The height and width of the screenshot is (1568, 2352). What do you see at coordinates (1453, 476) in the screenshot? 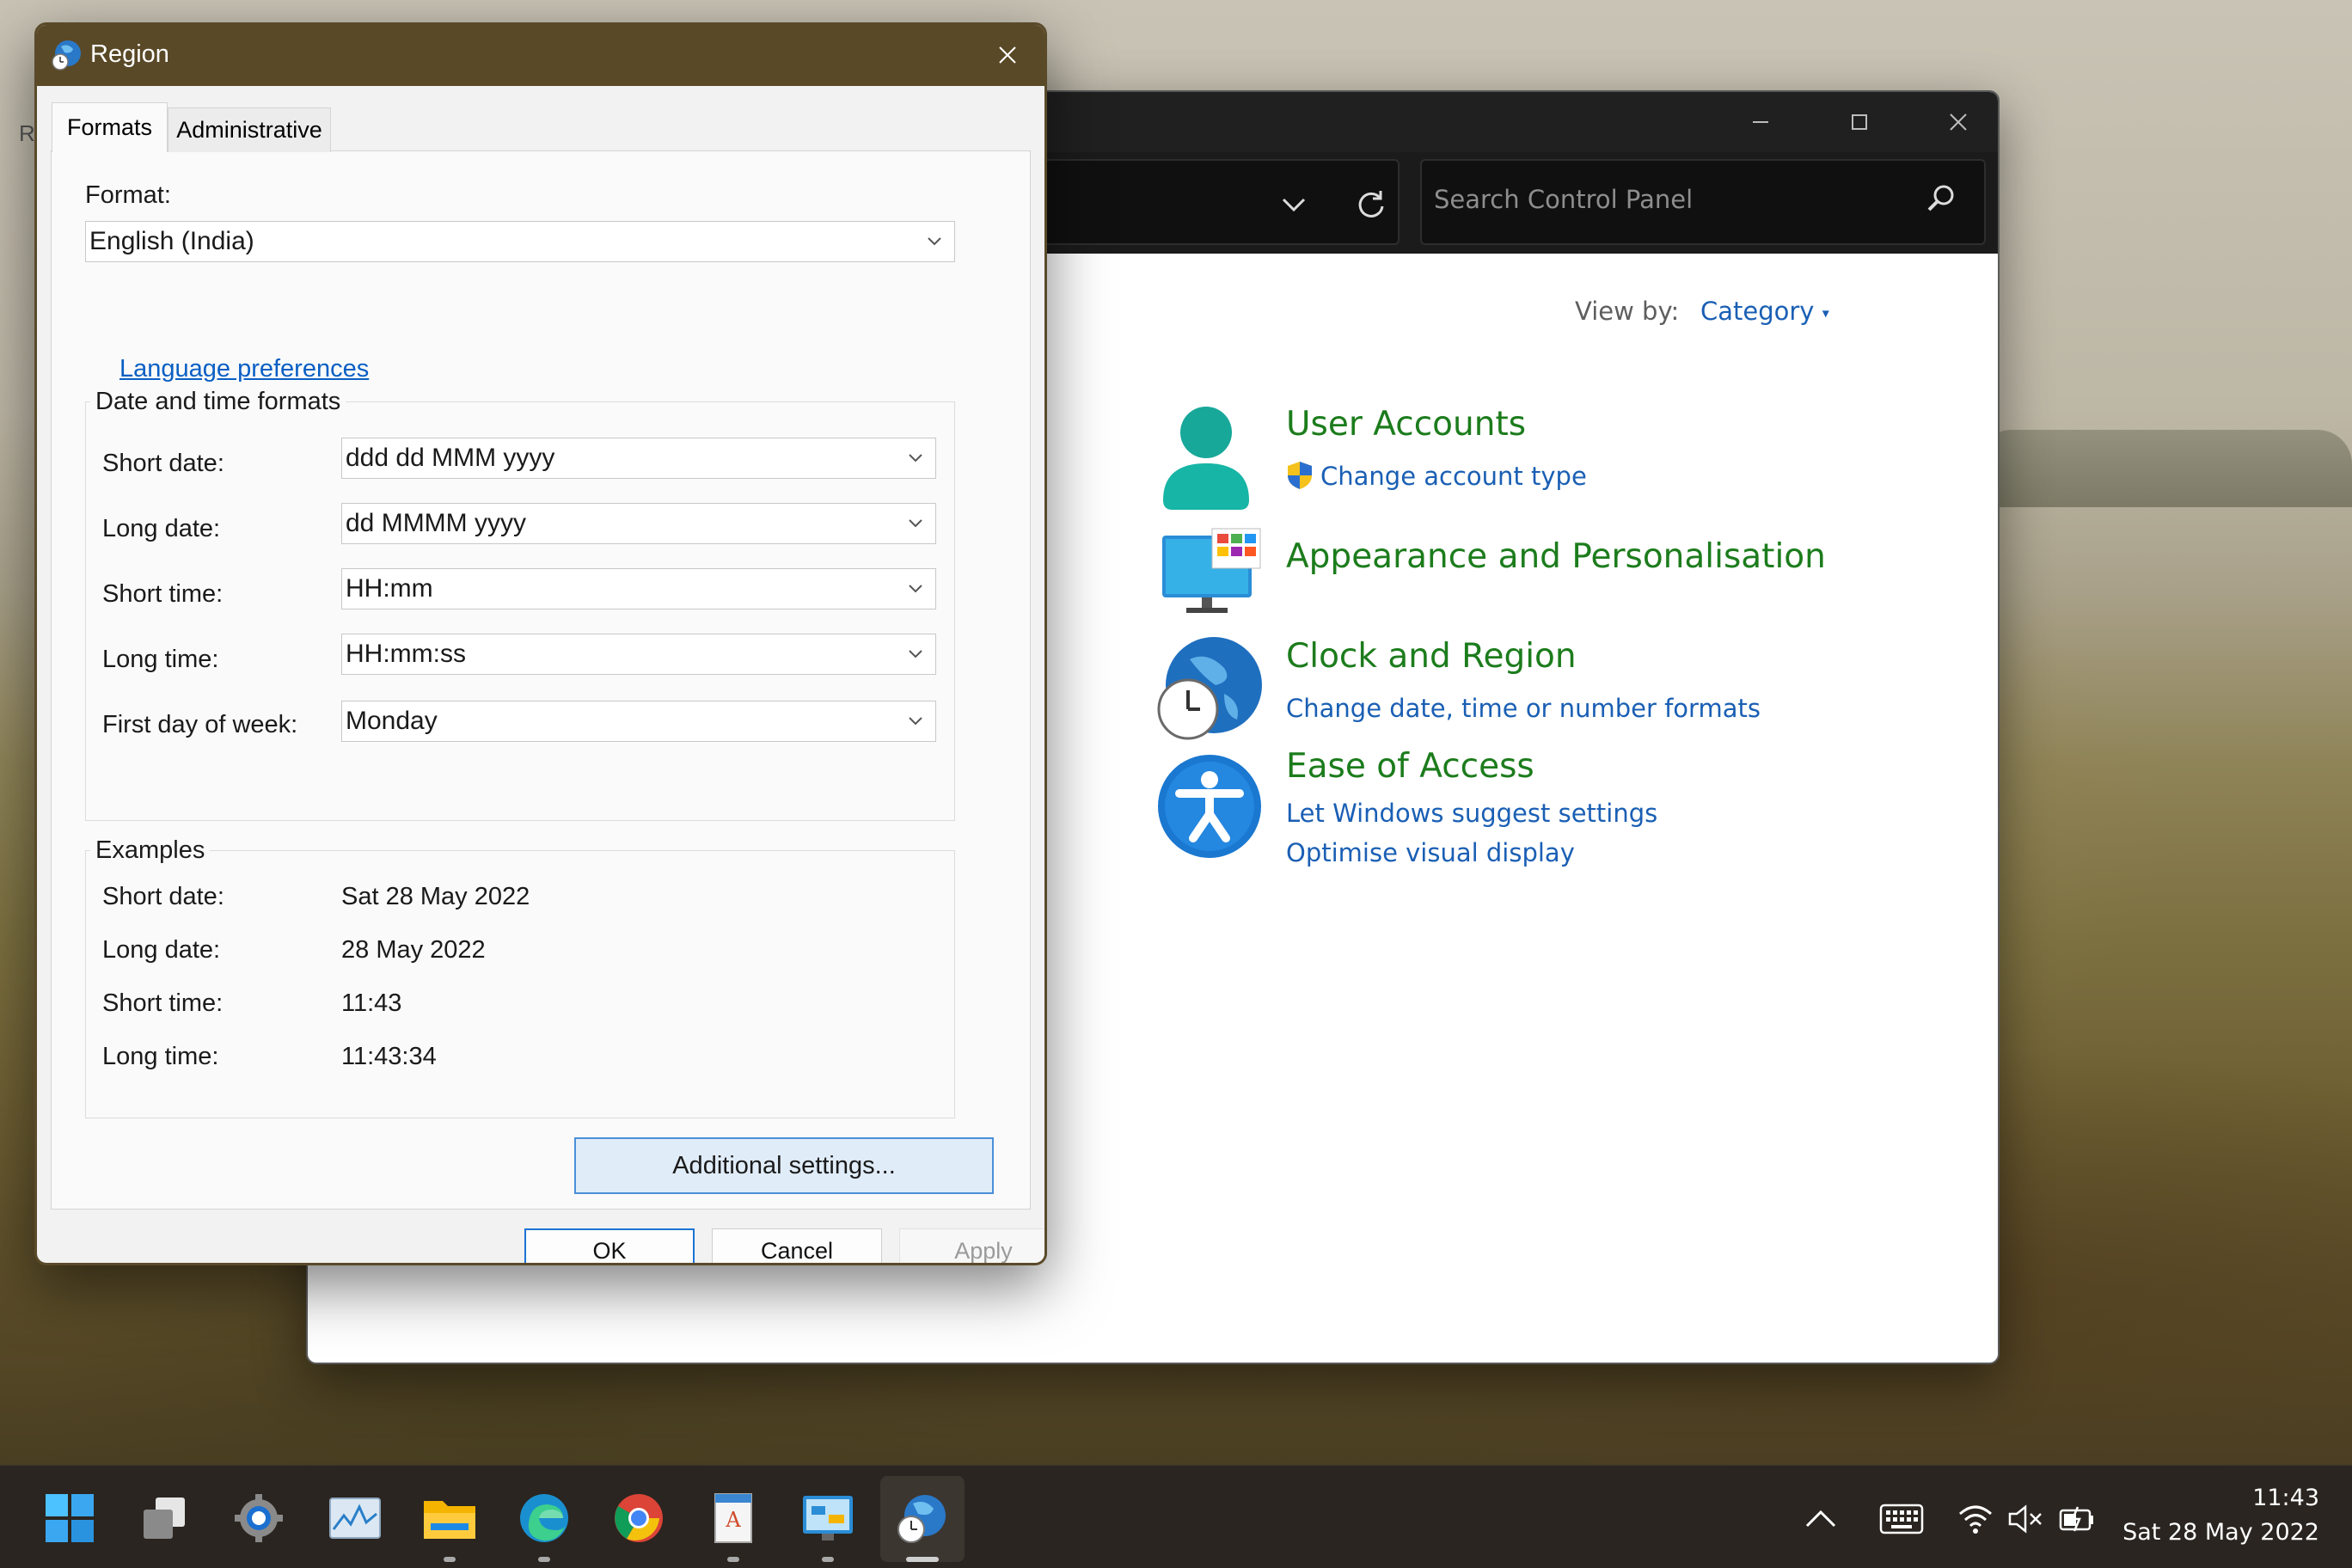
I see `link-change-account-type: Change account type` at bounding box center [1453, 476].